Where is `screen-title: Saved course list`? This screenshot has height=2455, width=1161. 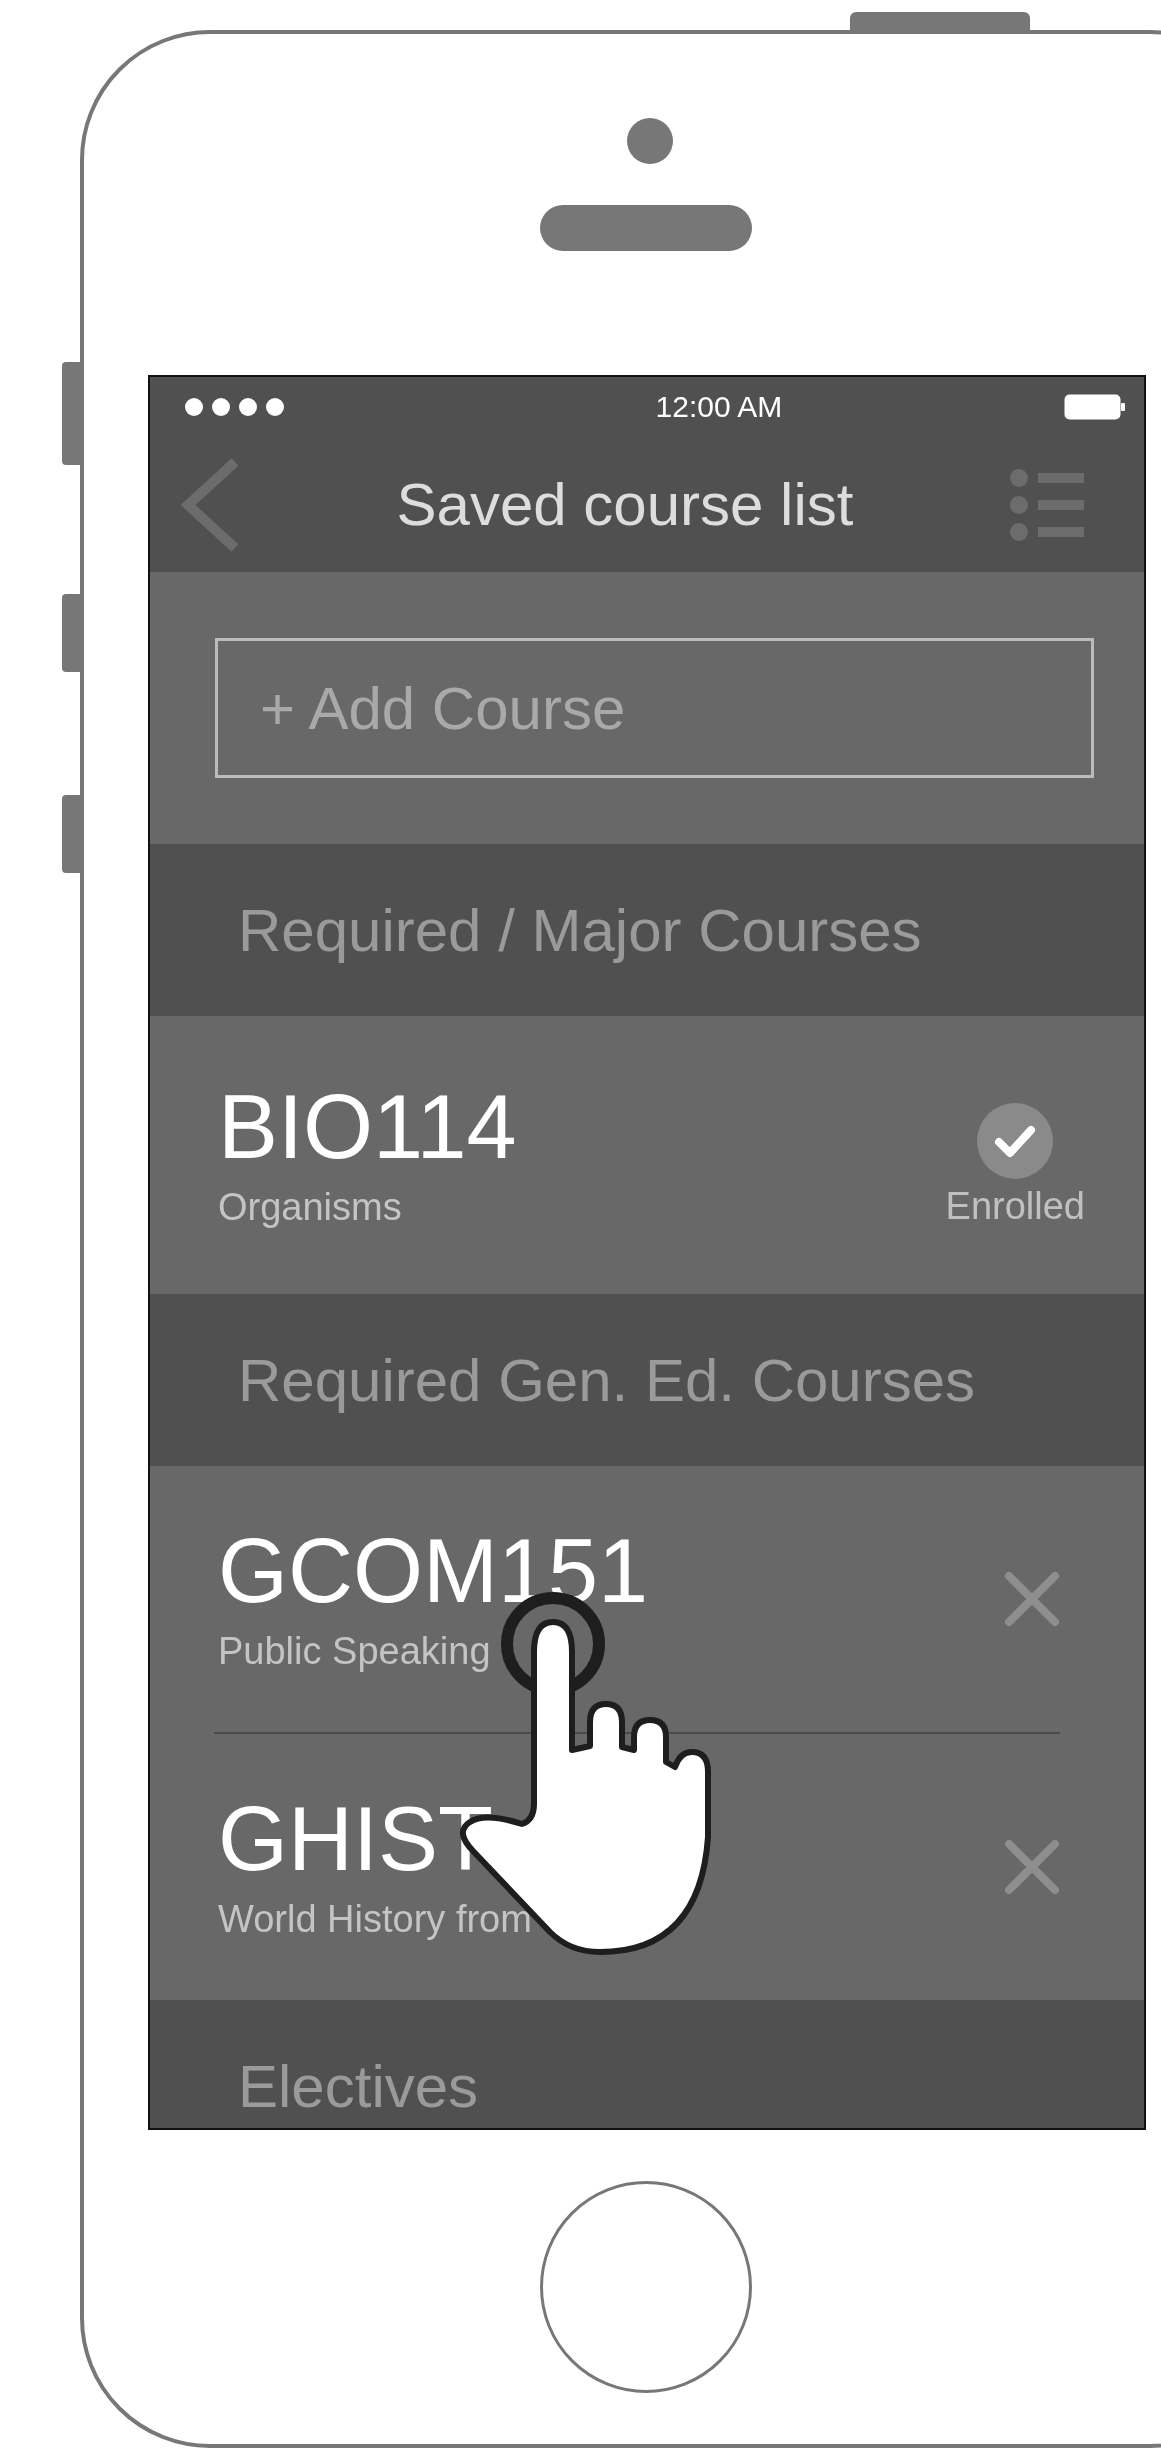
screen-title: Saved course list is located at coordinates (625, 504).